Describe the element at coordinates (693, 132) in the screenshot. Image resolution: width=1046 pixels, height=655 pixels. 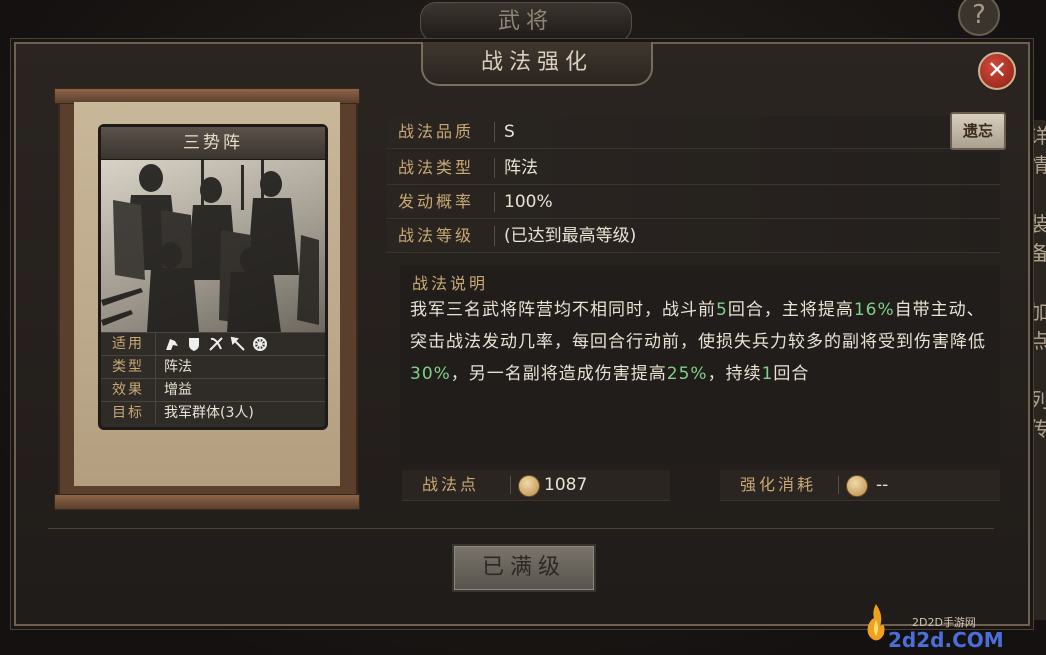
I see `info-row-quality: 战法品质 S` at that location.